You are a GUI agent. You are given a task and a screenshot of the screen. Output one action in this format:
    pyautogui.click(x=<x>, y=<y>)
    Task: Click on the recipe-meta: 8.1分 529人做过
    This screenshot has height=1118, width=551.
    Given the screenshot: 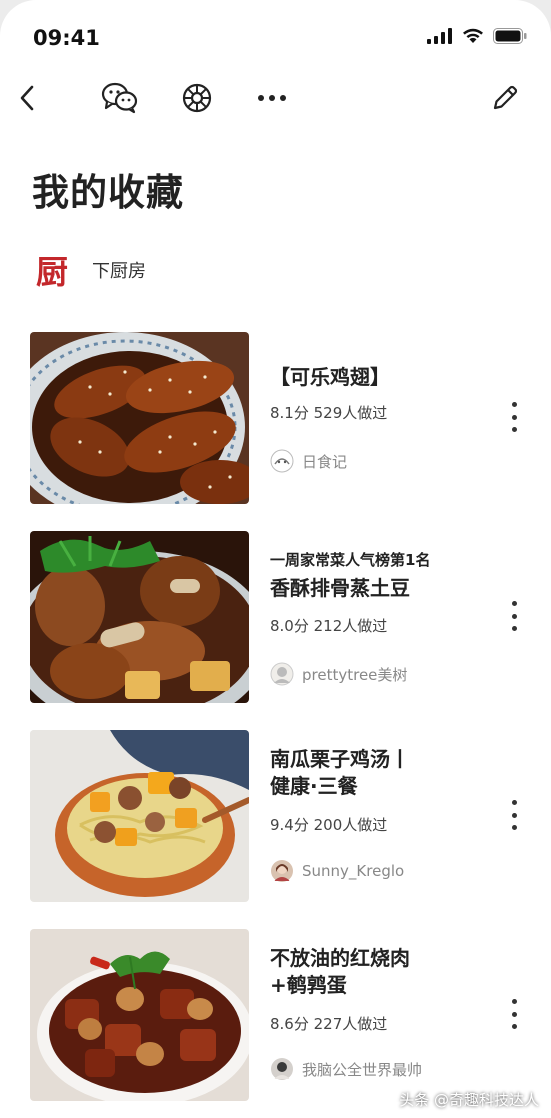 What is the action you would take?
    pyautogui.click(x=329, y=413)
    